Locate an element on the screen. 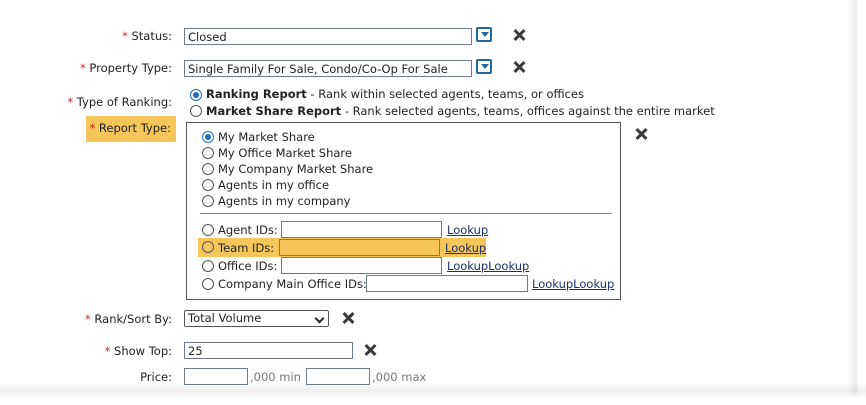 The height and width of the screenshot is (405, 866). agent-ids-lookup-link: Lookup is located at coordinates (467, 230).